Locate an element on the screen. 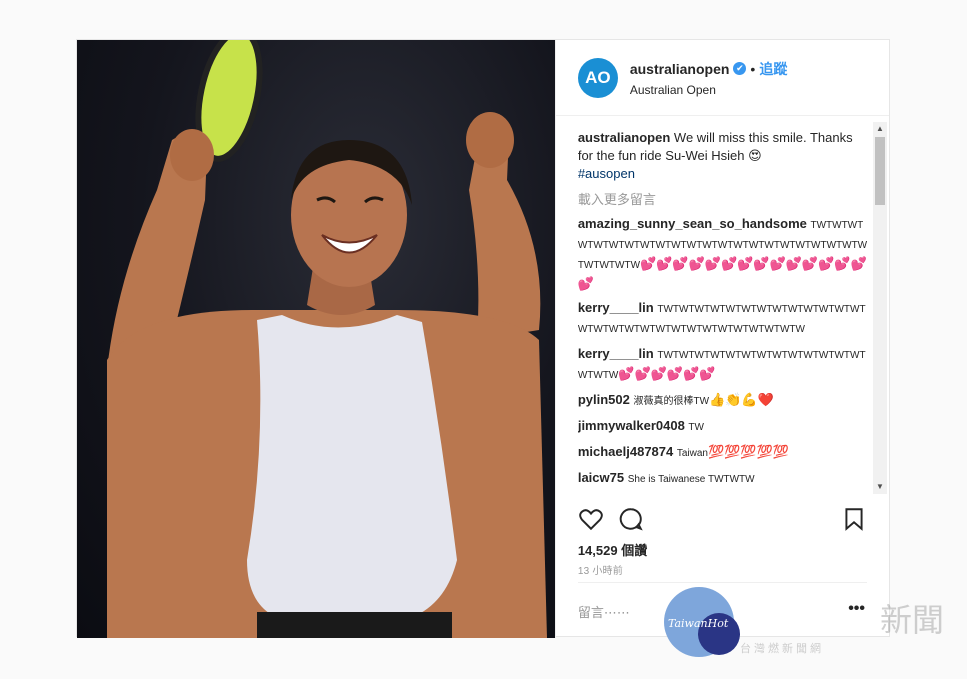 The image size is (967, 679). bookmark-icon is located at coordinates (854, 519).